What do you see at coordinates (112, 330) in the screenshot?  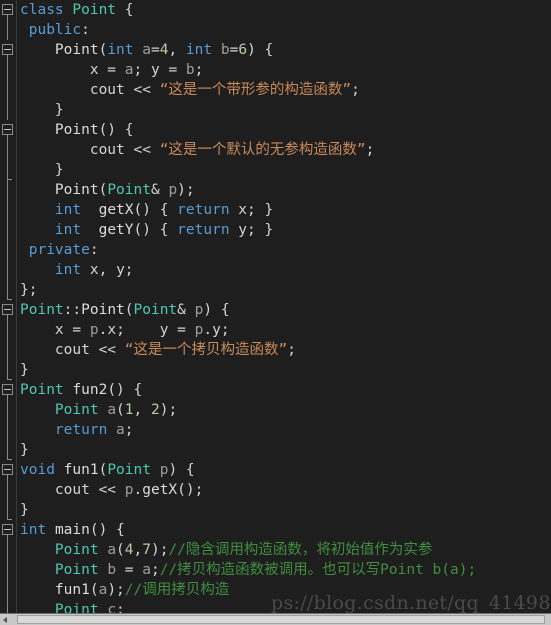 I see `code-token: x` at bounding box center [112, 330].